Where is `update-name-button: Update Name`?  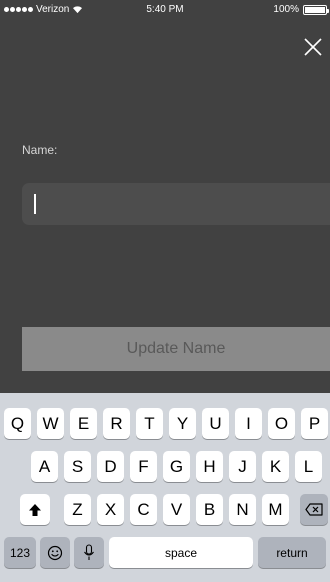 update-name-button: Update Name is located at coordinates (176, 349).